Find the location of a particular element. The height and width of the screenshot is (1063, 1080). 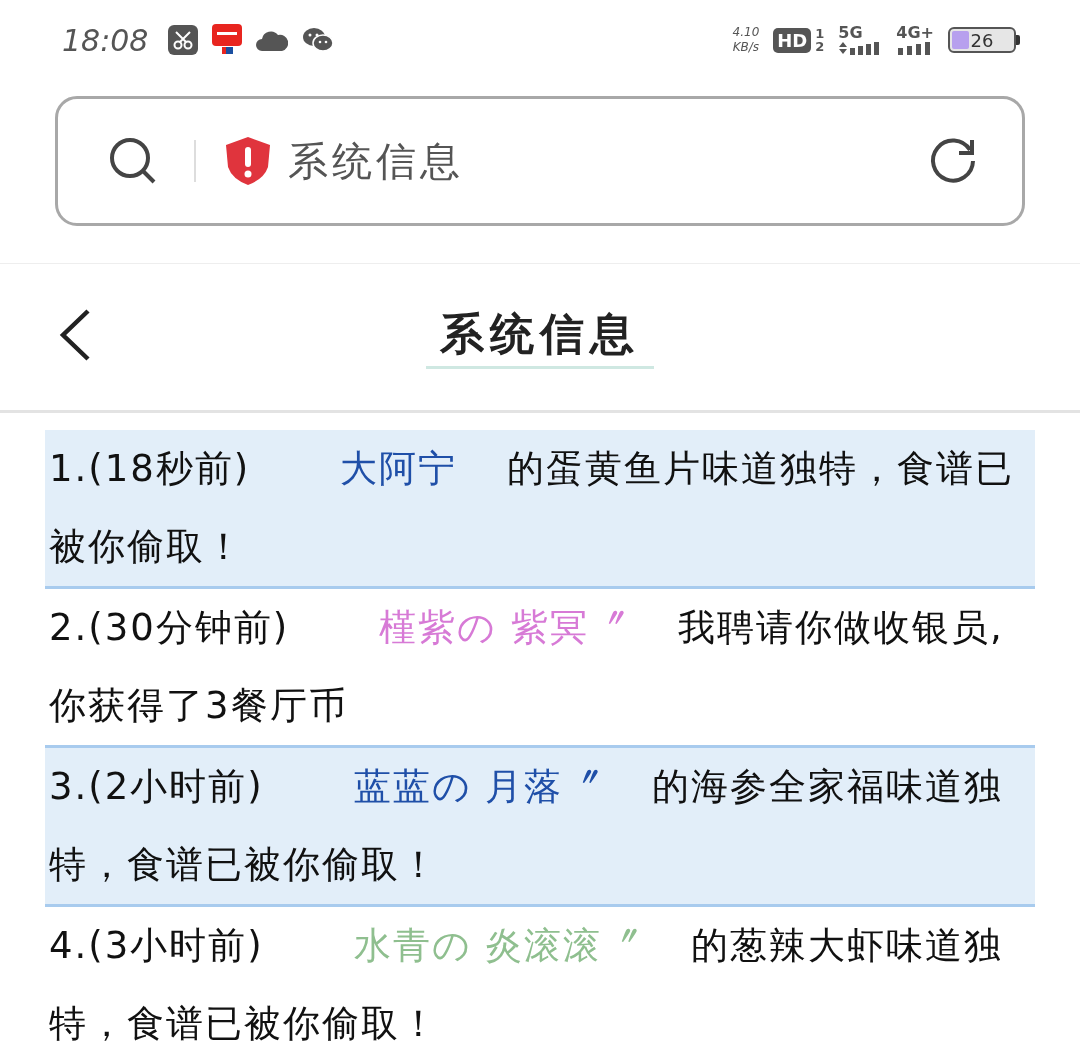

reload-icon is located at coordinates (953, 161).